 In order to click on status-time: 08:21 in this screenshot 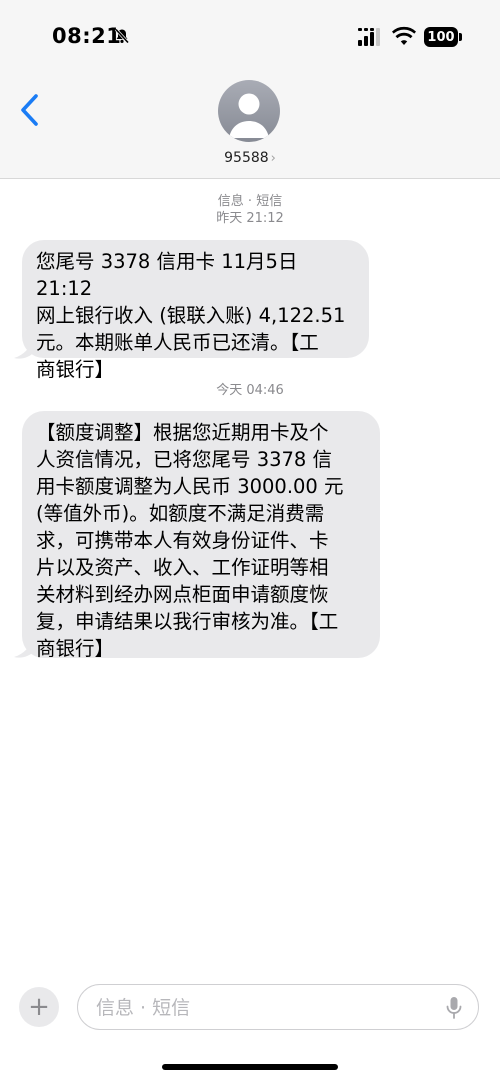, I will do `click(87, 36)`.